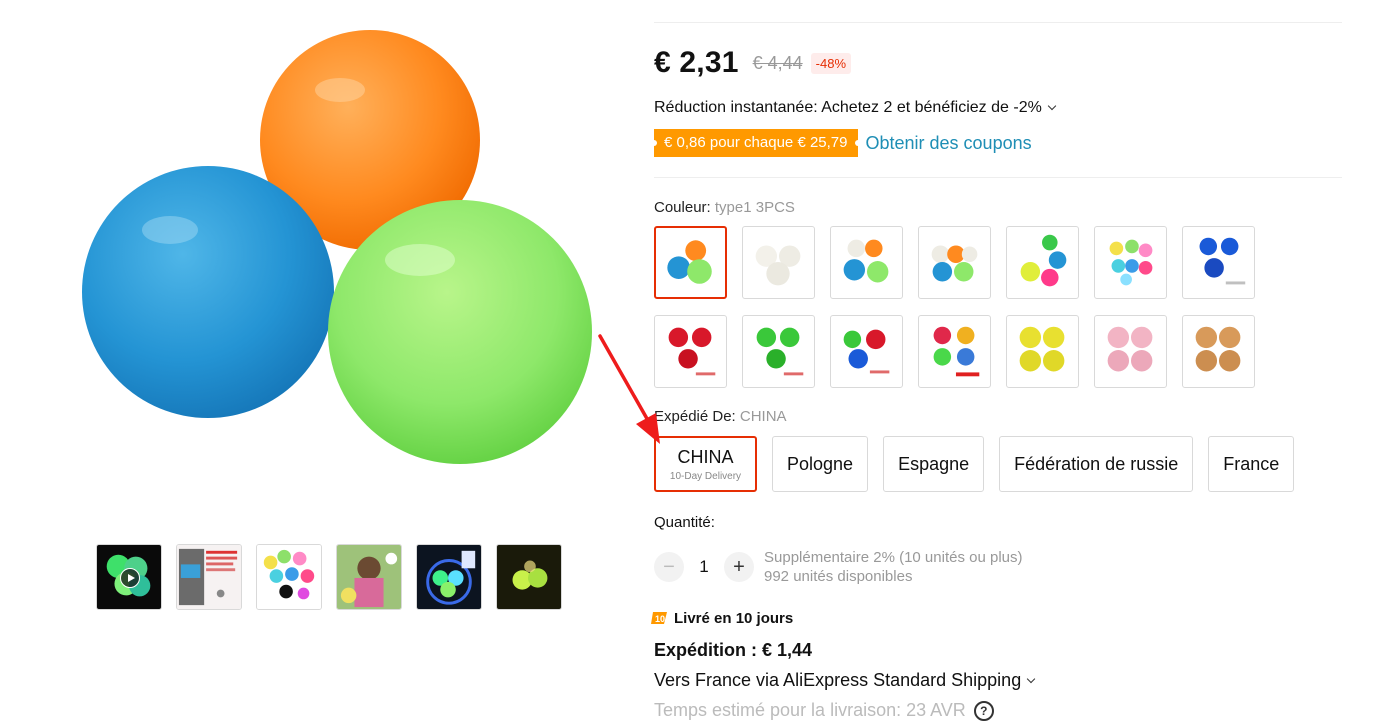 The width and height of the screenshot is (1375, 721). What do you see at coordinates (529, 577) in the screenshot?
I see `glow-dark-thumbnail` at bounding box center [529, 577].